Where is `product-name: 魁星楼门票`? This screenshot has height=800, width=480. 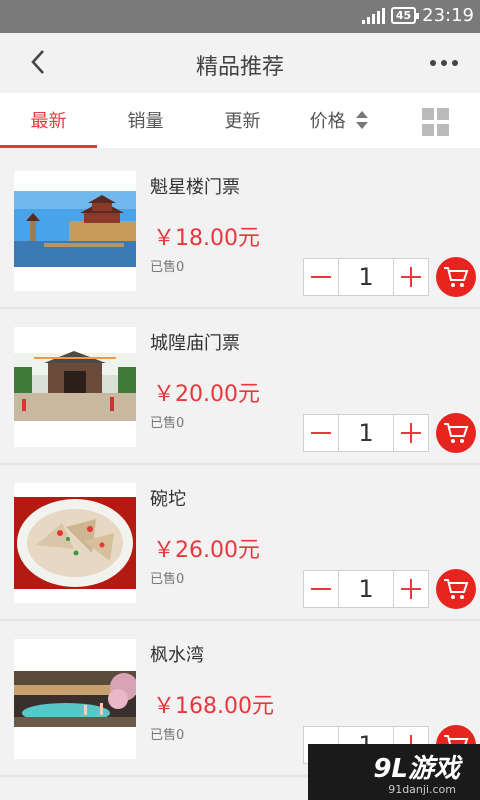
product-name: 魁星楼门票 is located at coordinates (195, 187).